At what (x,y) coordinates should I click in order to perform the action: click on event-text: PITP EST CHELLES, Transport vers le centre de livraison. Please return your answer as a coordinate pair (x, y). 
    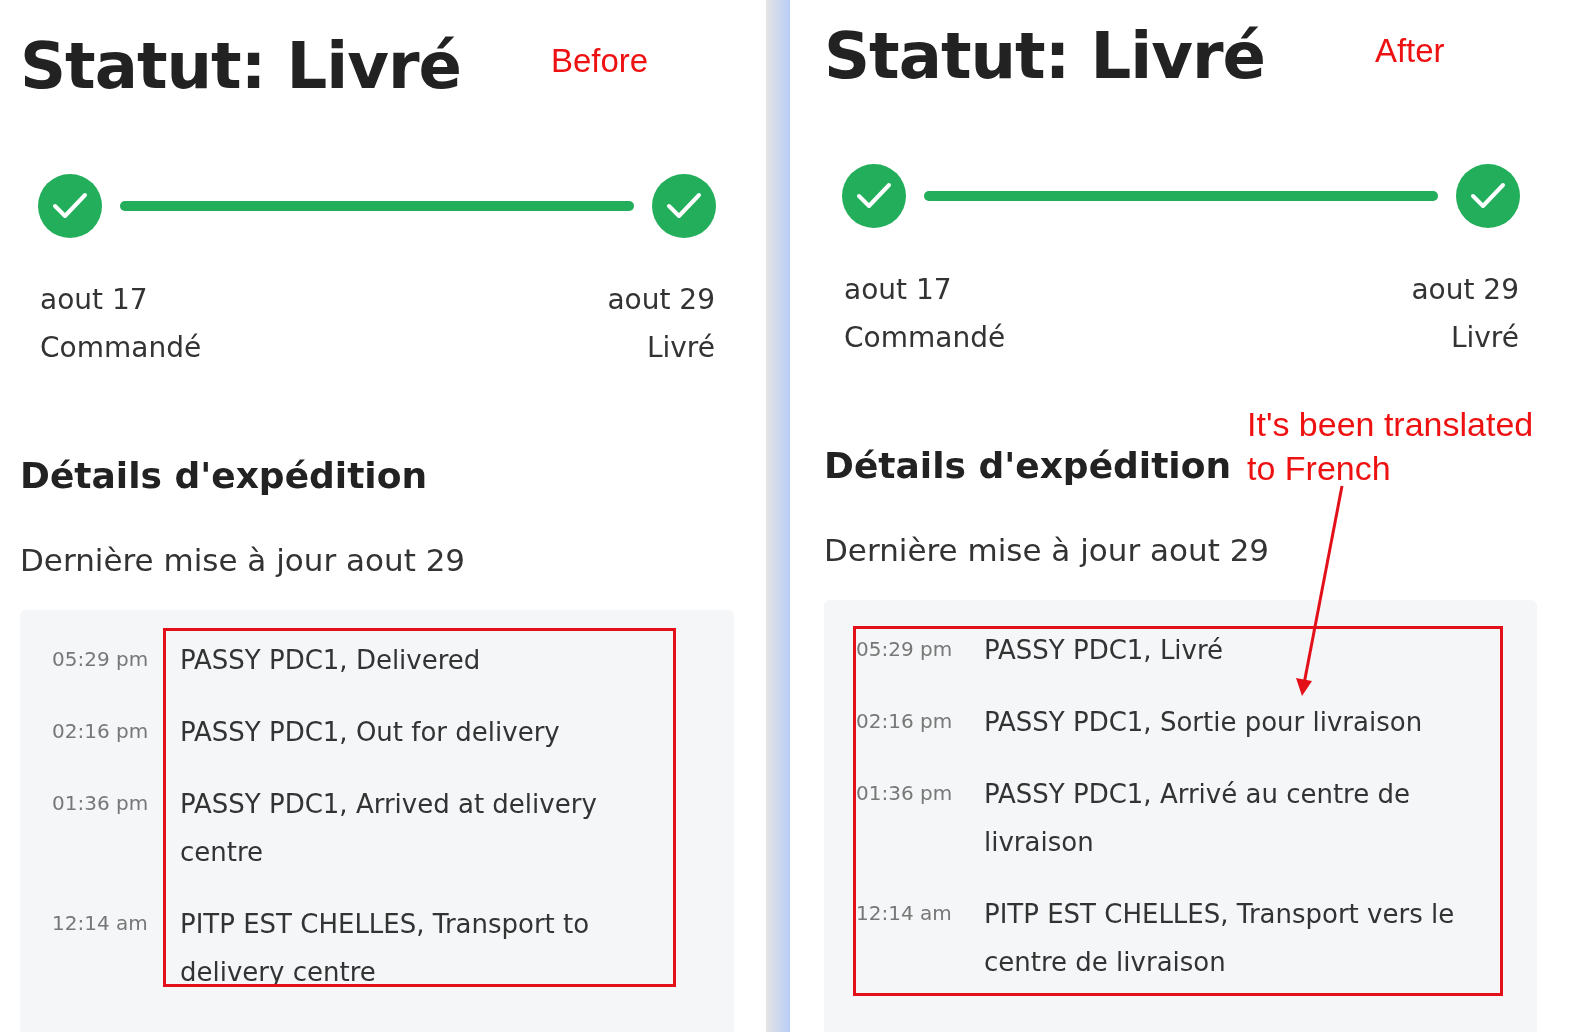
    Looking at the image, I should click on (1220, 938).